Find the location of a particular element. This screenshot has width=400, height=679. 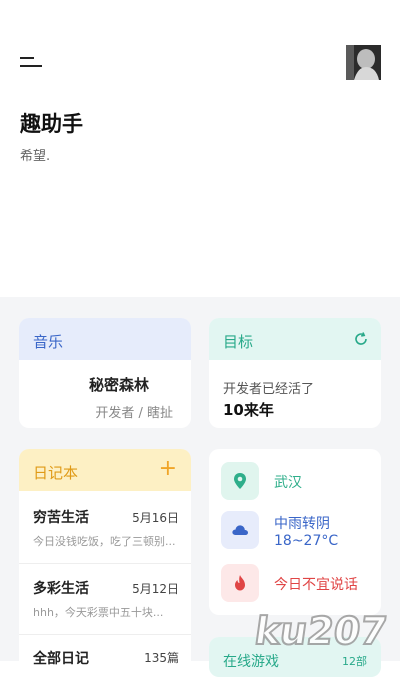

games-card-title: 在线游戏 is located at coordinates (251, 662).